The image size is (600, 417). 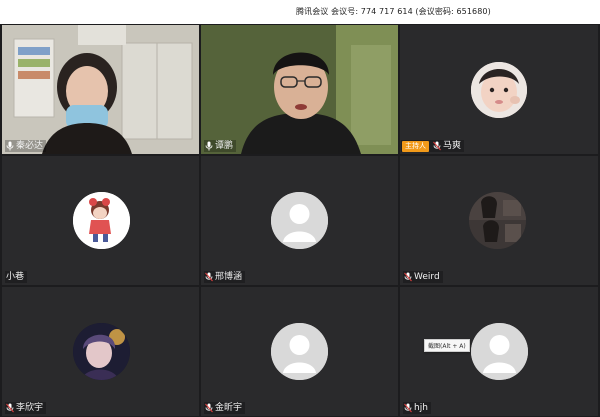 I want to click on screenshot-tooltip: 截图(Alt + A), so click(x=447, y=345).